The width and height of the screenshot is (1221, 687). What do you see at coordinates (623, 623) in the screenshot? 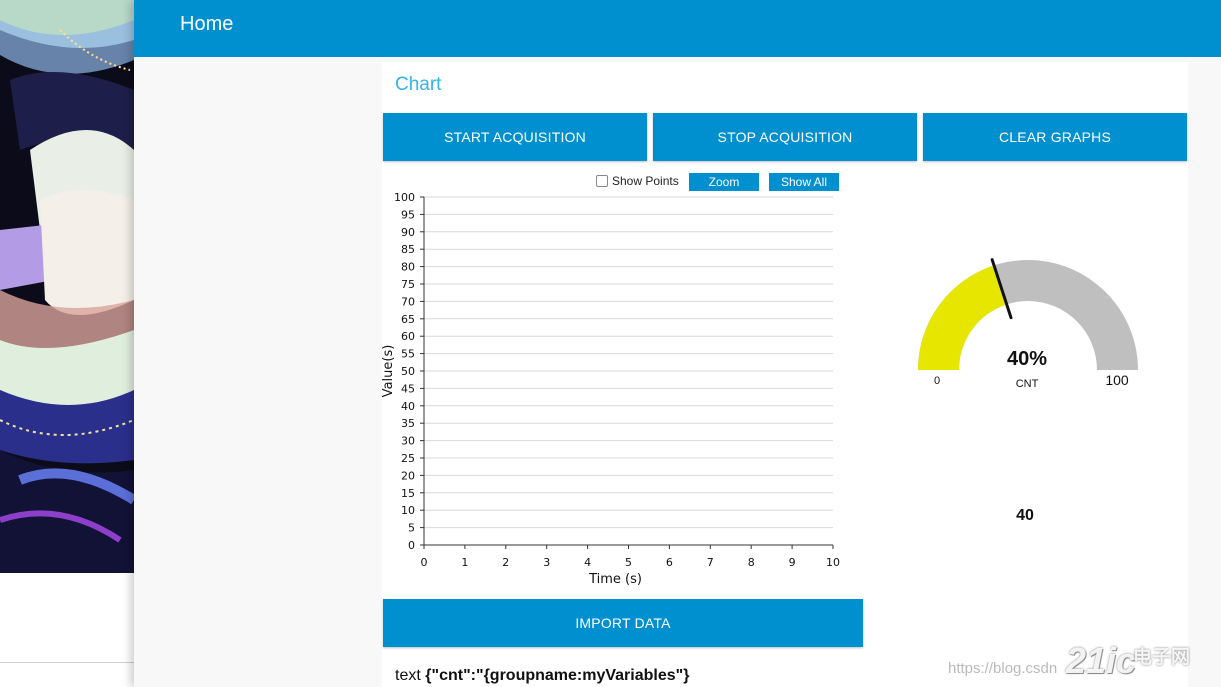
I see `import-data-button: IMPORT DATA` at bounding box center [623, 623].